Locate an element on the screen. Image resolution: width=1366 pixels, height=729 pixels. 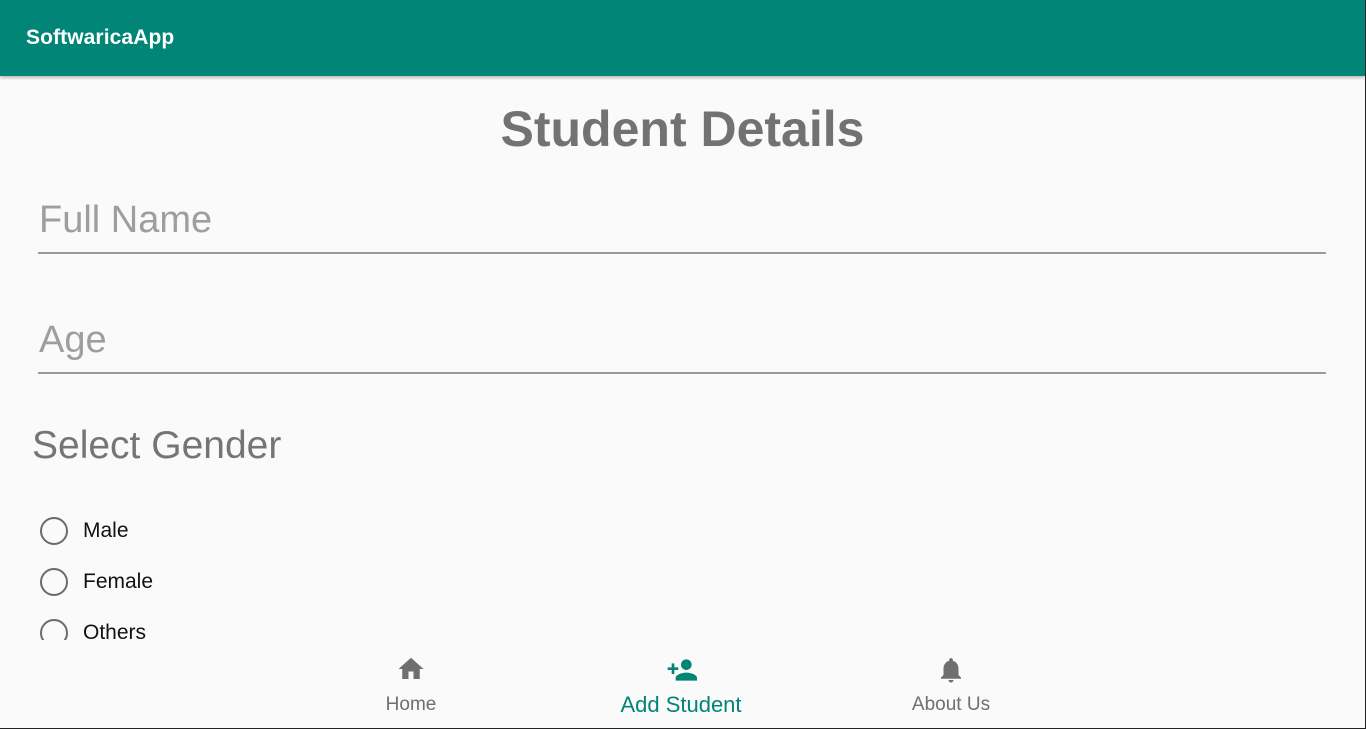
bottom-navigation: Home Add Student About Us is located at coordinates (682, 684).